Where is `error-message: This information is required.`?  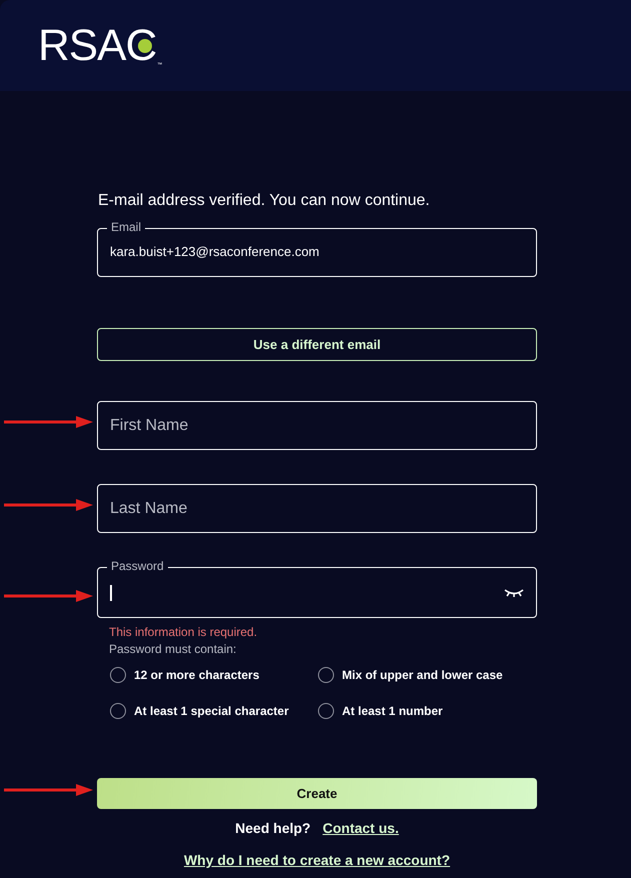
error-message: This information is required. is located at coordinates (183, 632).